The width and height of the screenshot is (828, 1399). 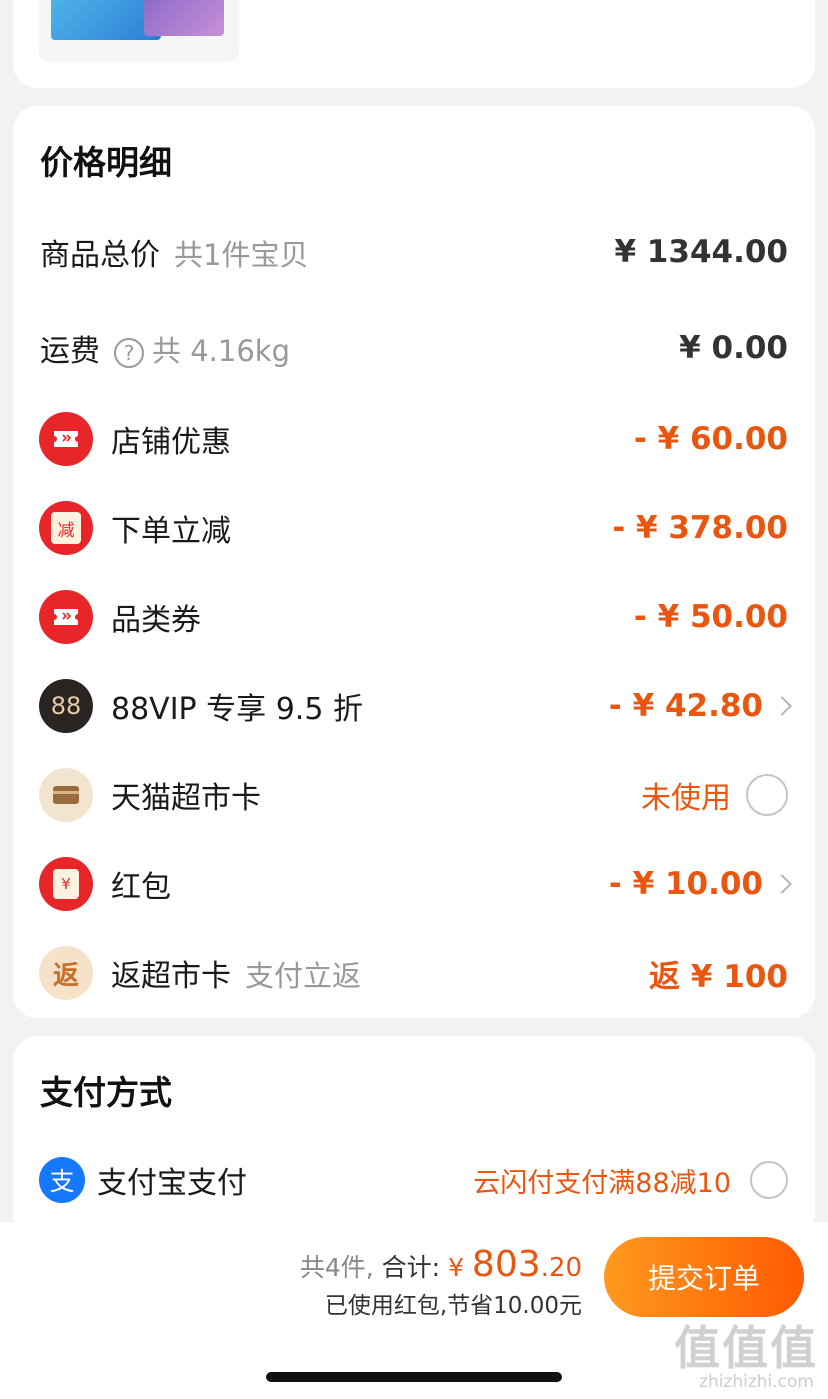 I want to click on product-image-pack-purple, so click(x=184, y=18).